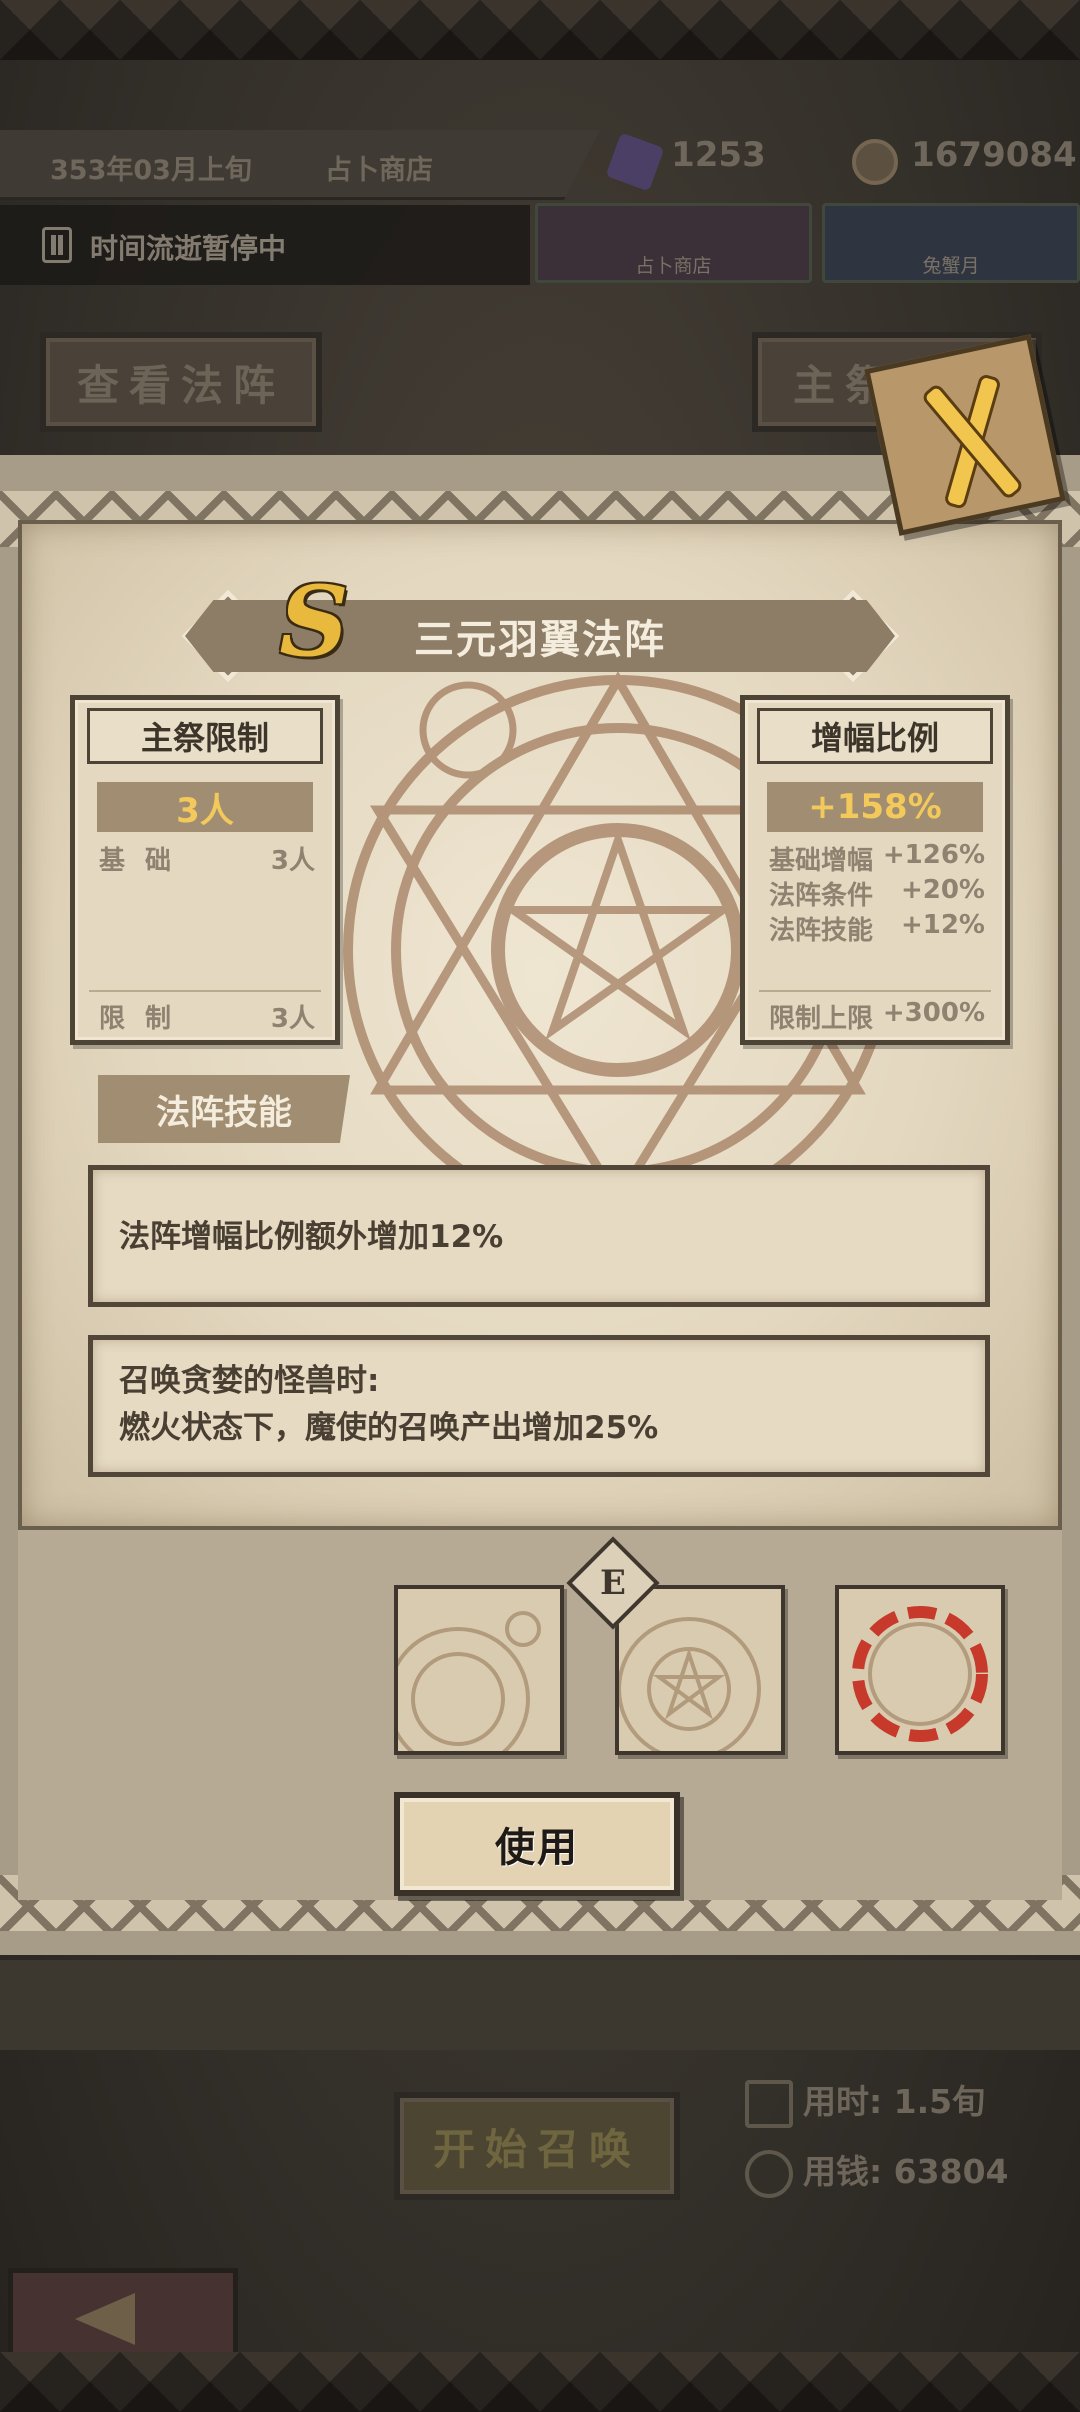 The width and height of the screenshot is (1080, 2412). What do you see at coordinates (540, 2382) in the screenshot?
I see `bottom-decor-border` at bounding box center [540, 2382].